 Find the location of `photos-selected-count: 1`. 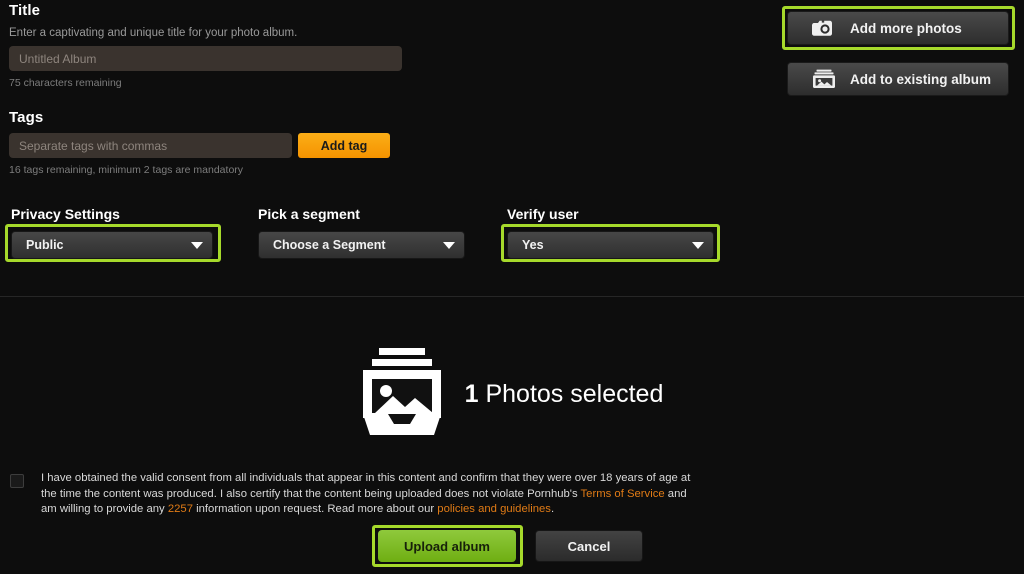

photos-selected-count: 1 is located at coordinates (471, 394).